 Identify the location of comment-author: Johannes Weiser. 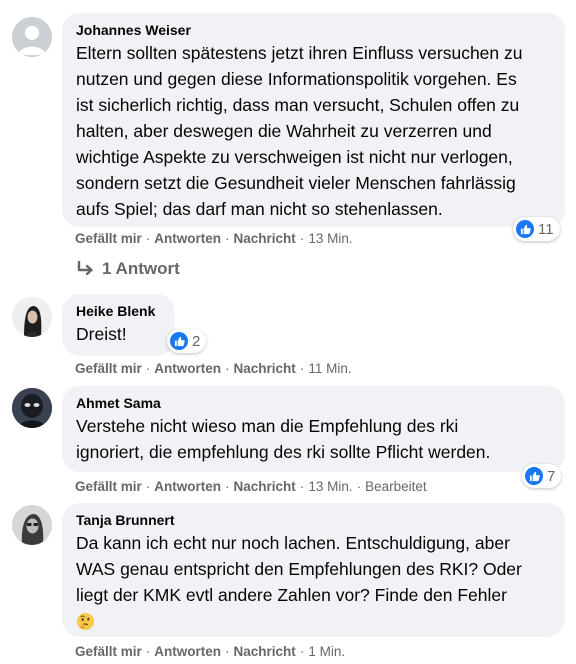
(313, 30).